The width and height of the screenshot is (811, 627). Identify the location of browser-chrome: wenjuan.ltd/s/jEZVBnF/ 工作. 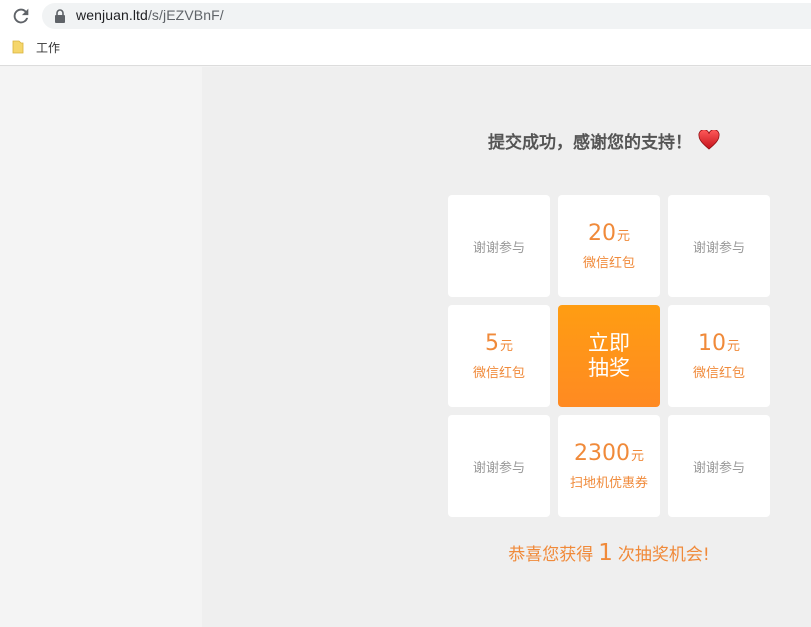
(405, 33).